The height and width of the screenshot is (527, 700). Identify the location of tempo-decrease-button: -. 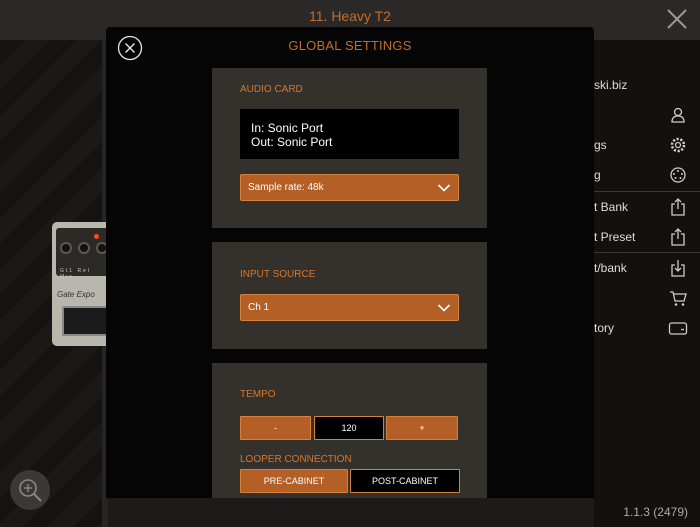
(275, 428).